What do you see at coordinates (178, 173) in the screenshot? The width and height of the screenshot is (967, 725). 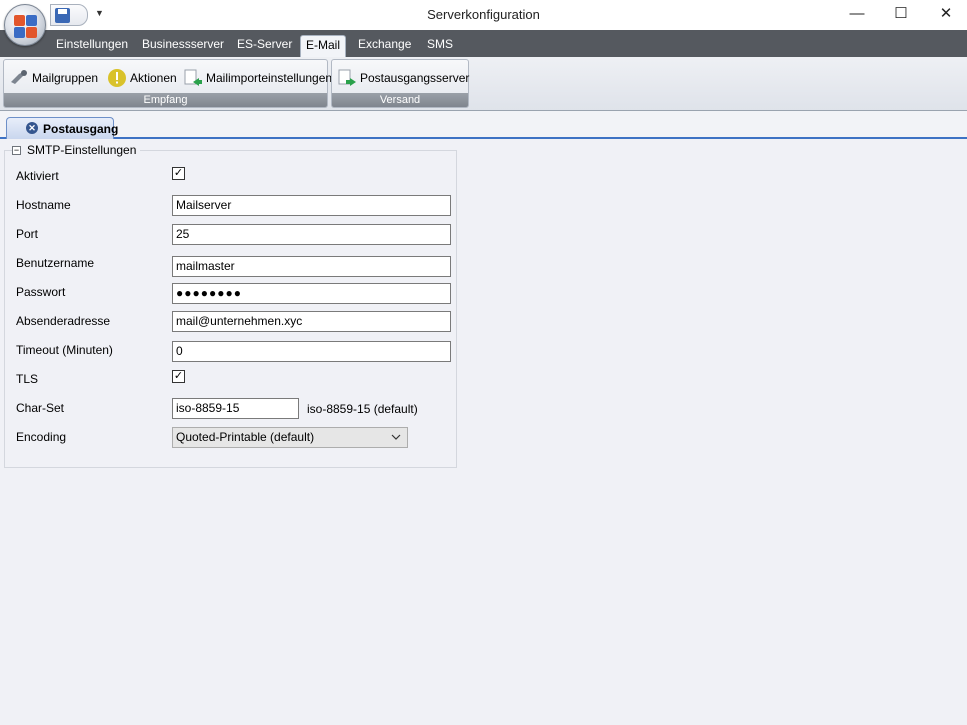 I see `aktiviert-checkbox: ✓` at bounding box center [178, 173].